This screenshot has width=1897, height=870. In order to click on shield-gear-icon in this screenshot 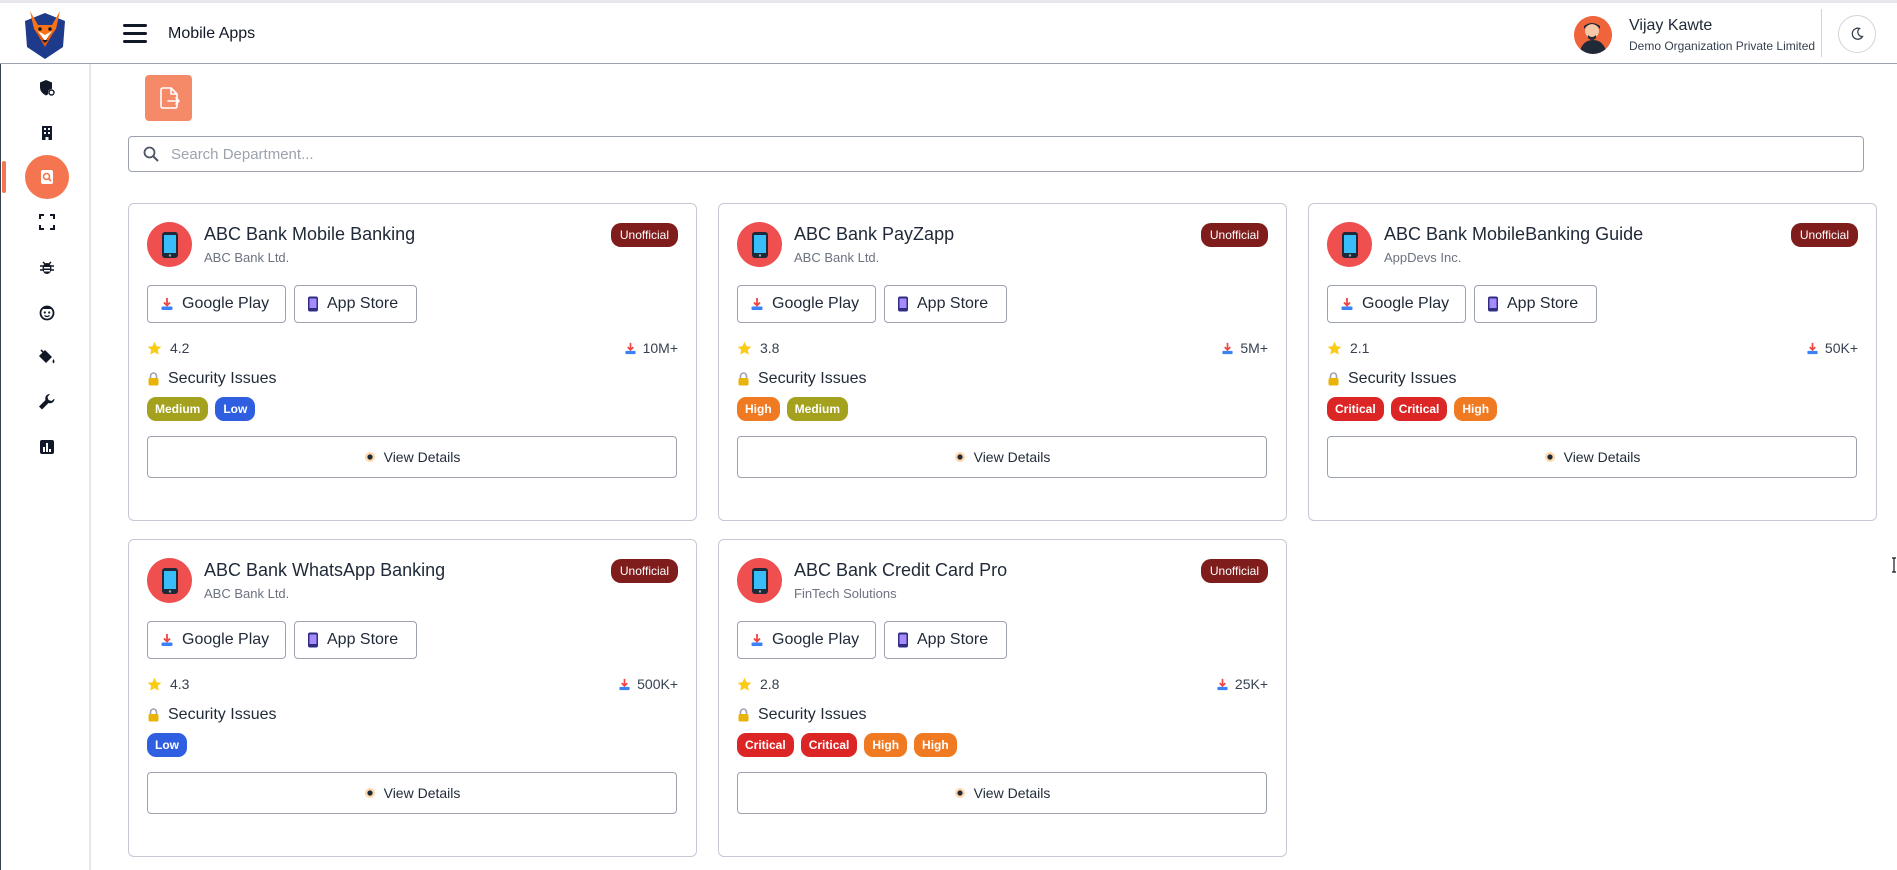, I will do `click(47, 88)`.